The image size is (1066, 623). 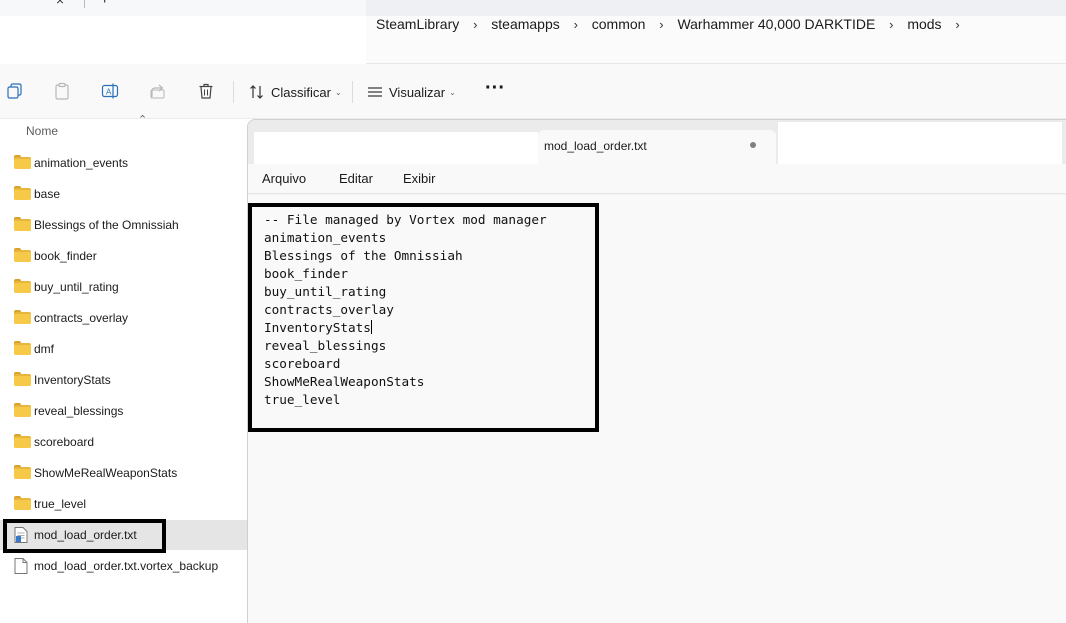 I want to click on list-item: mod_load_order.txt.vortex_backup, so click(x=124, y=566).